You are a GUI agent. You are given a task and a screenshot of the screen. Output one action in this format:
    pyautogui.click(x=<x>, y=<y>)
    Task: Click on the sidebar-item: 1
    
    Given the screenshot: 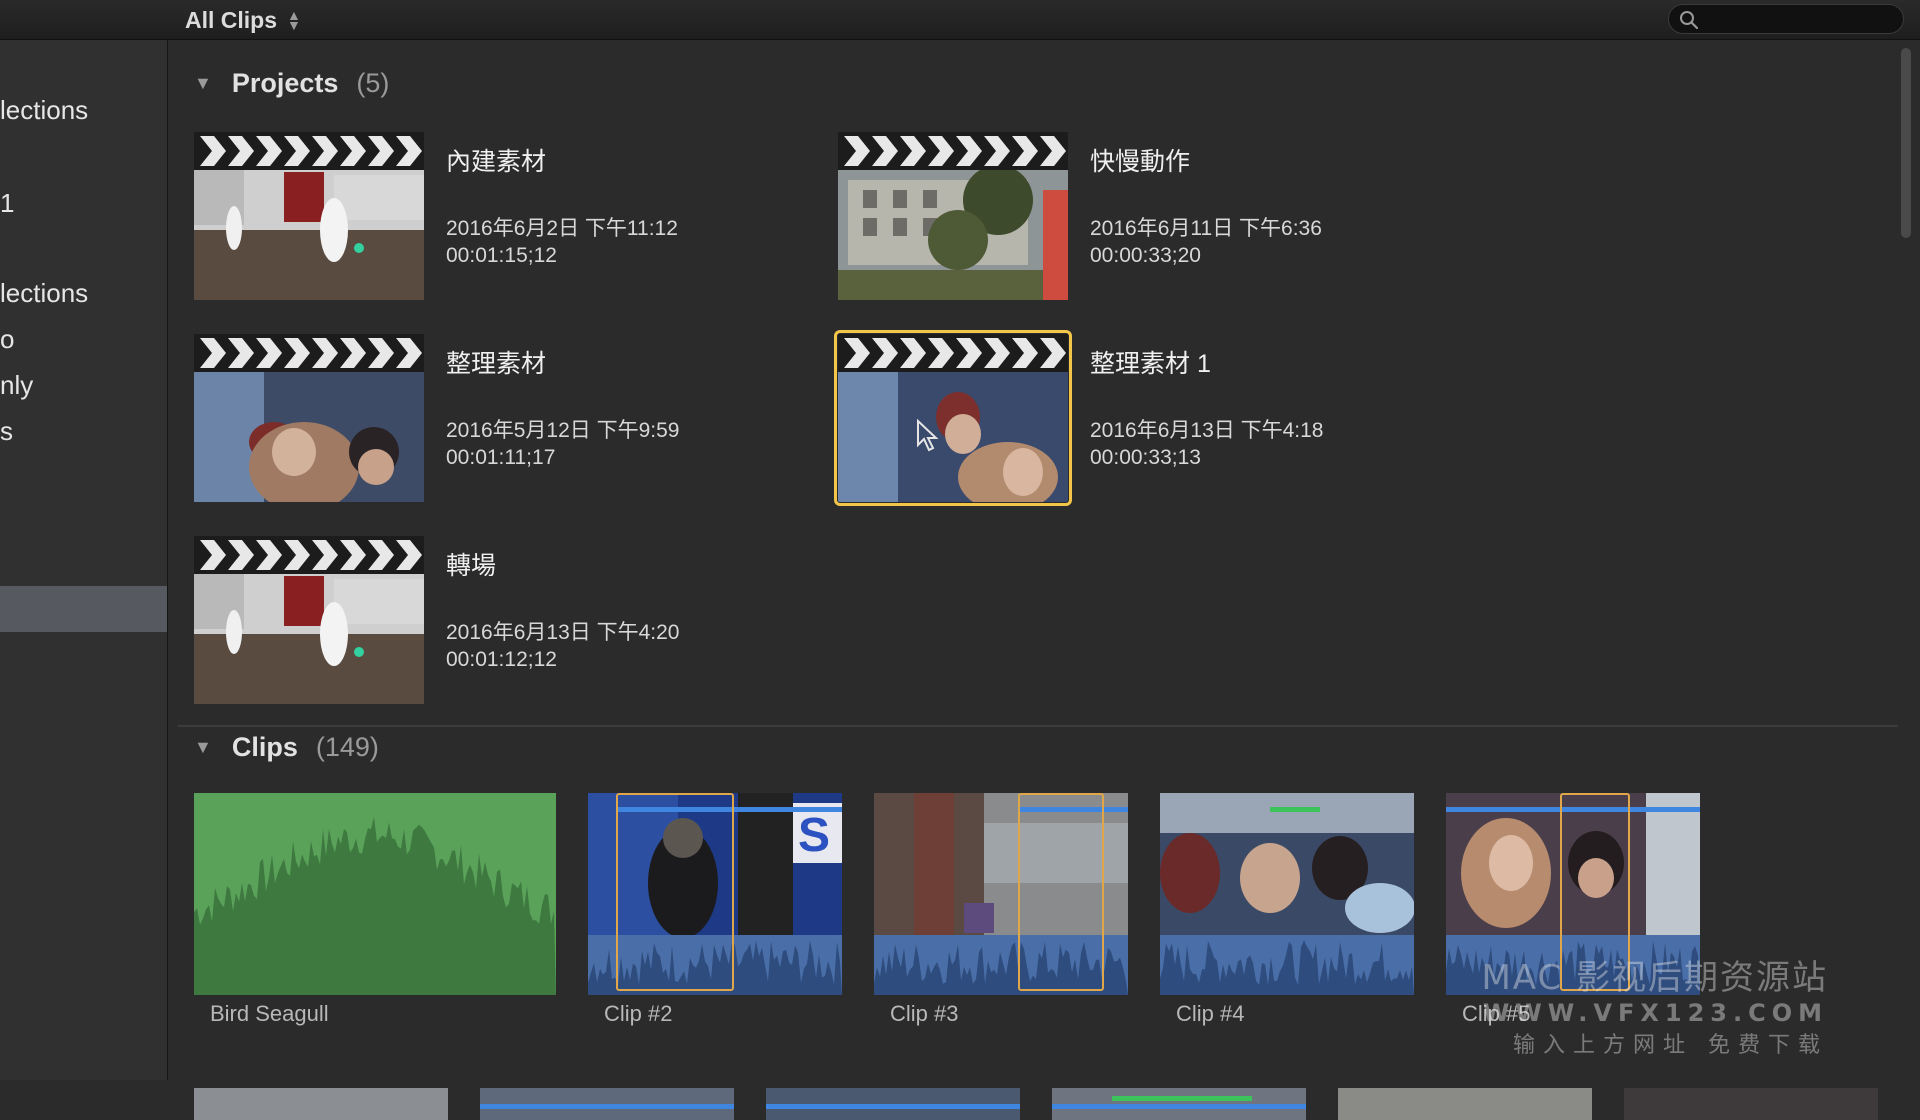 What is the action you would take?
    pyautogui.click(x=83, y=203)
    